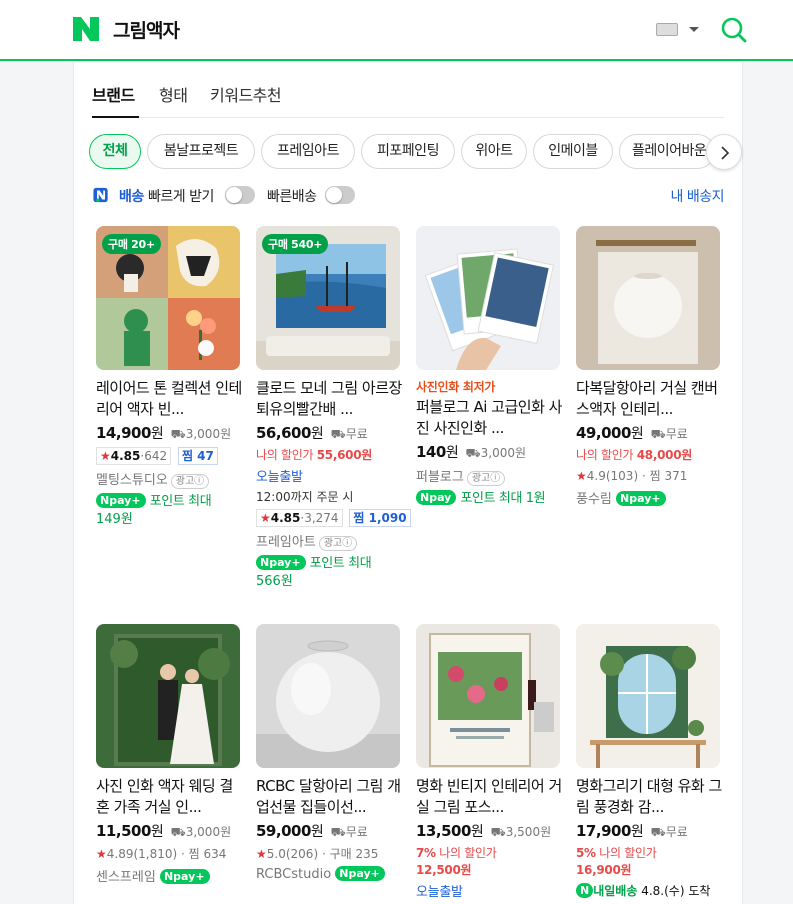 The width and height of the screenshot is (793, 904). Describe the element at coordinates (168, 298) in the screenshot. I see `product-image: 구매 20+` at that location.